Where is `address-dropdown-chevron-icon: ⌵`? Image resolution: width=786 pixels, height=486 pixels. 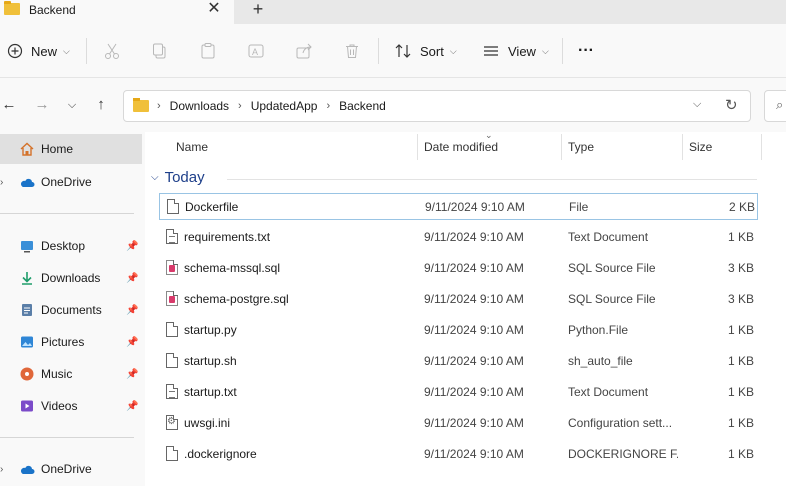
address-dropdown-chevron-icon: ⌵ is located at coordinates (697, 104).